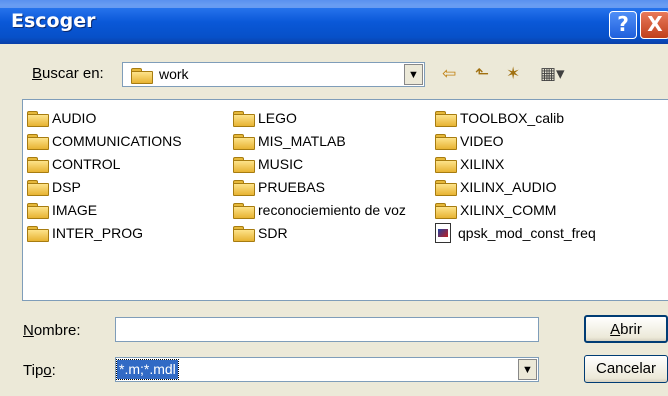 Image resolution: width=668 pixels, height=396 pixels. Describe the element at coordinates (74, 118) in the screenshot. I see `file-name: AUDIO` at that location.